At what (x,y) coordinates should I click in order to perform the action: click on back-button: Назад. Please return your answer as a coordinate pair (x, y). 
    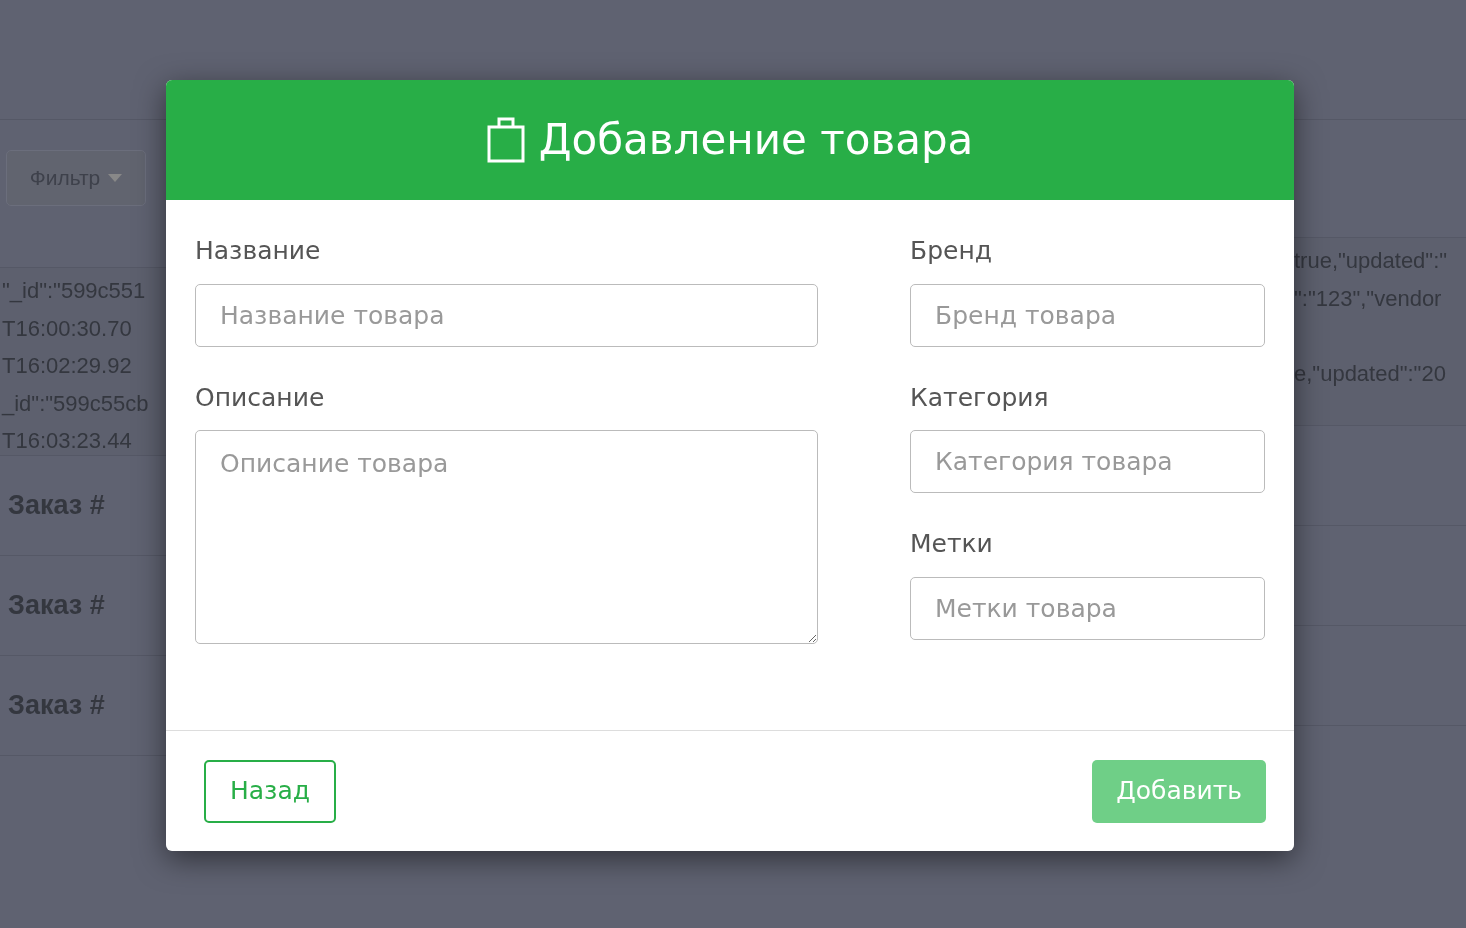
    Looking at the image, I should click on (270, 791).